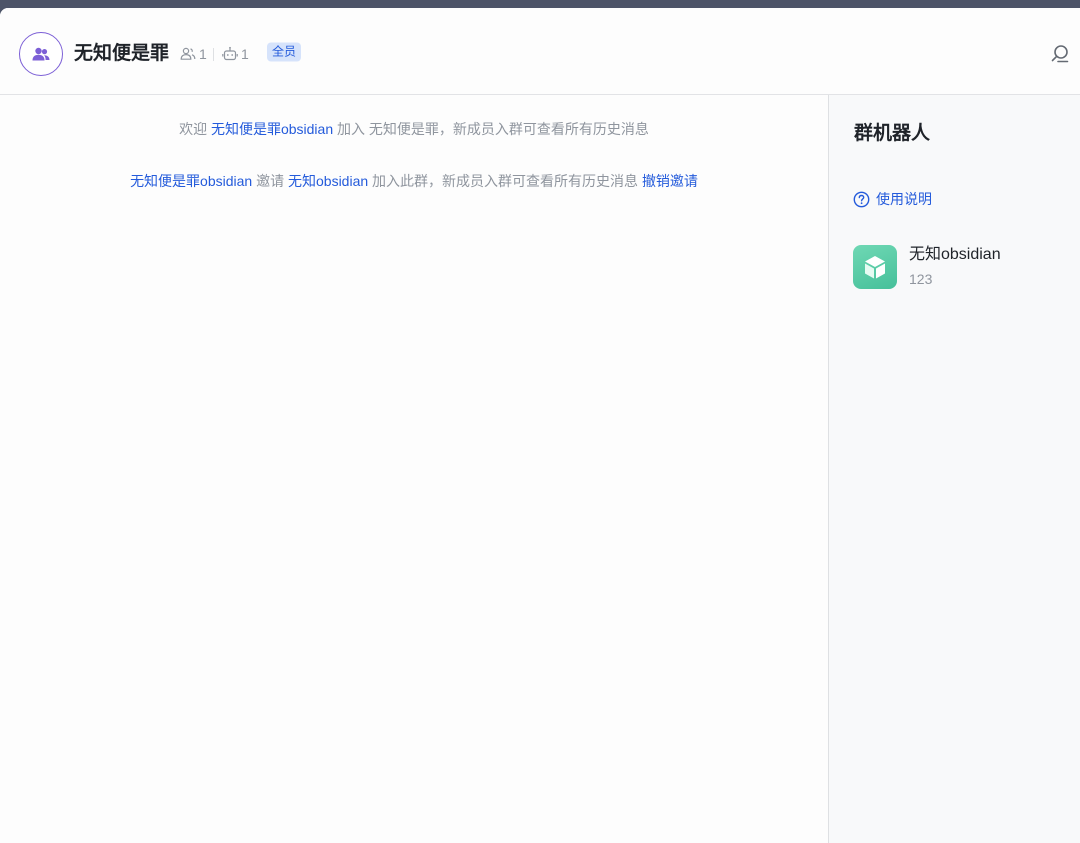 The width and height of the screenshot is (1080, 843). What do you see at coordinates (188, 54) in the screenshot?
I see `members-icon` at bounding box center [188, 54].